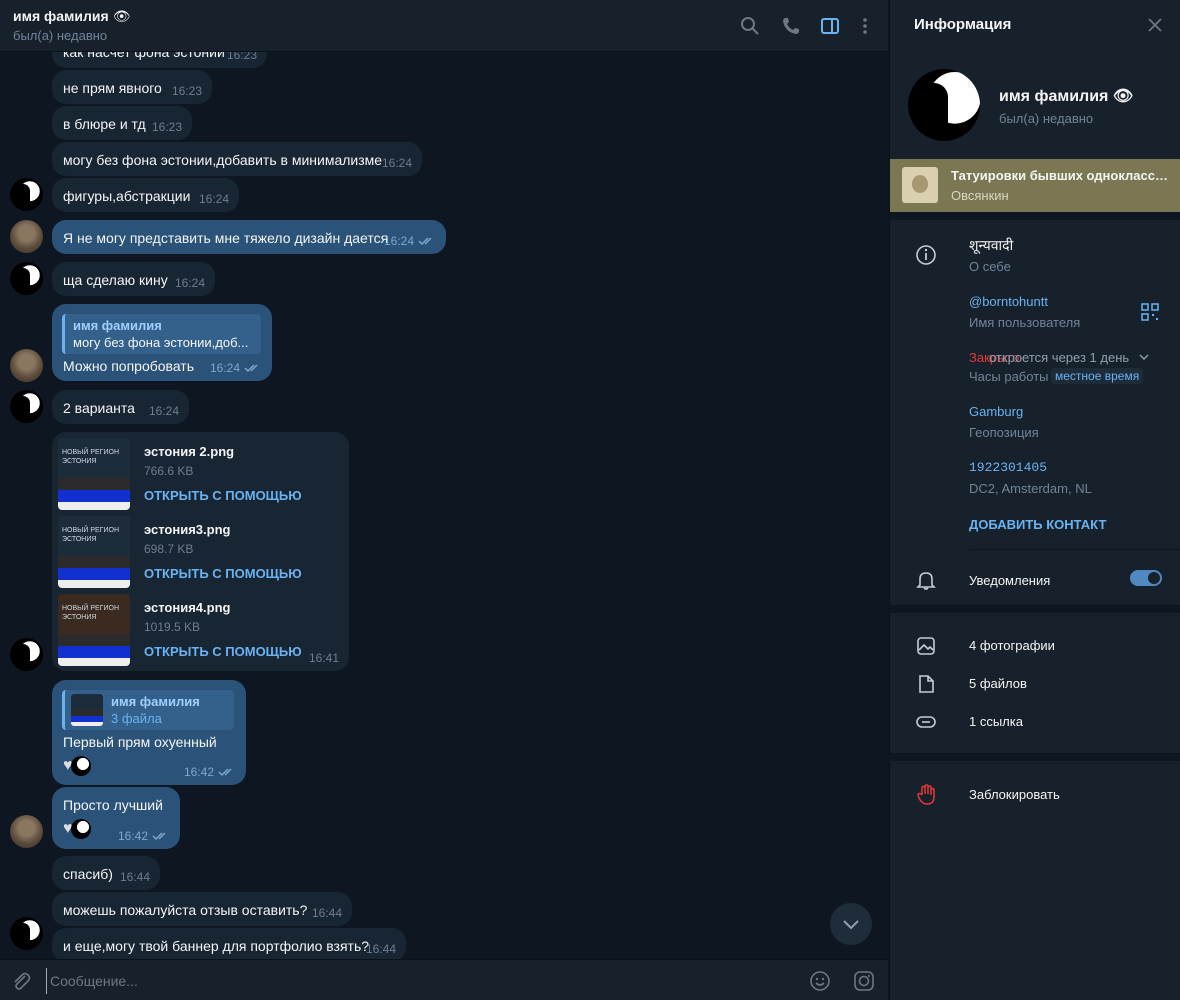  I want to click on pinned-channel-subtitle: Овсянкин, so click(980, 195).